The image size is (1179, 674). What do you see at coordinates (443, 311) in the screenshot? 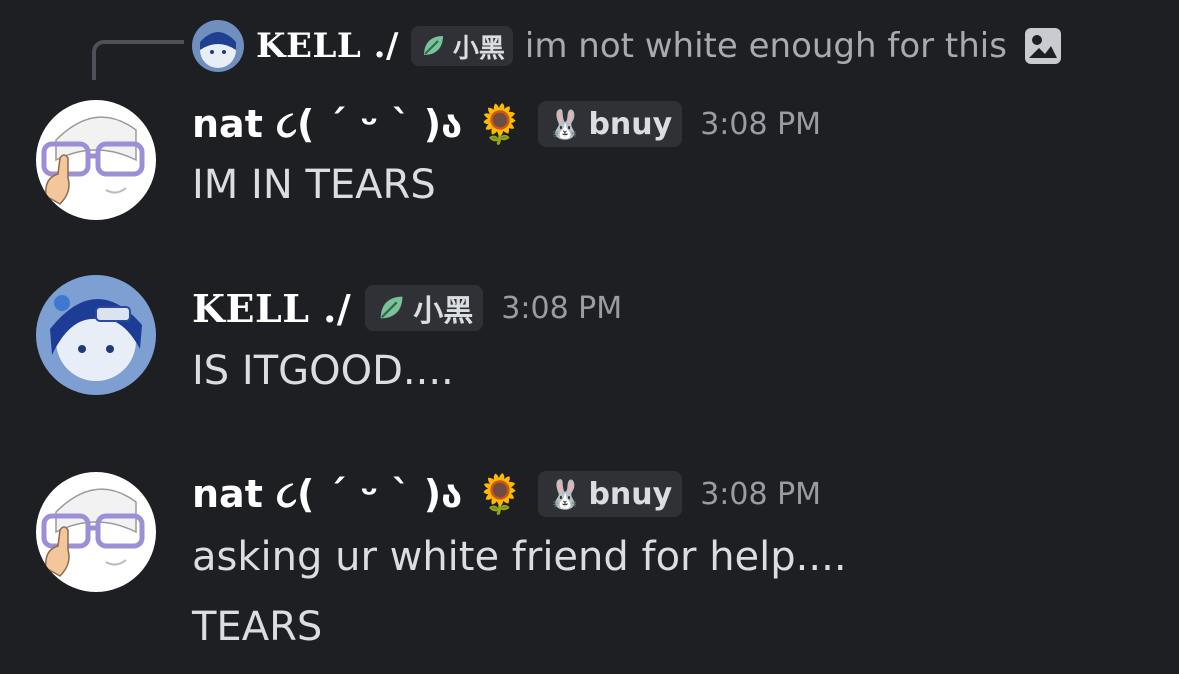
I see `role-label: 小黑` at bounding box center [443, 311].